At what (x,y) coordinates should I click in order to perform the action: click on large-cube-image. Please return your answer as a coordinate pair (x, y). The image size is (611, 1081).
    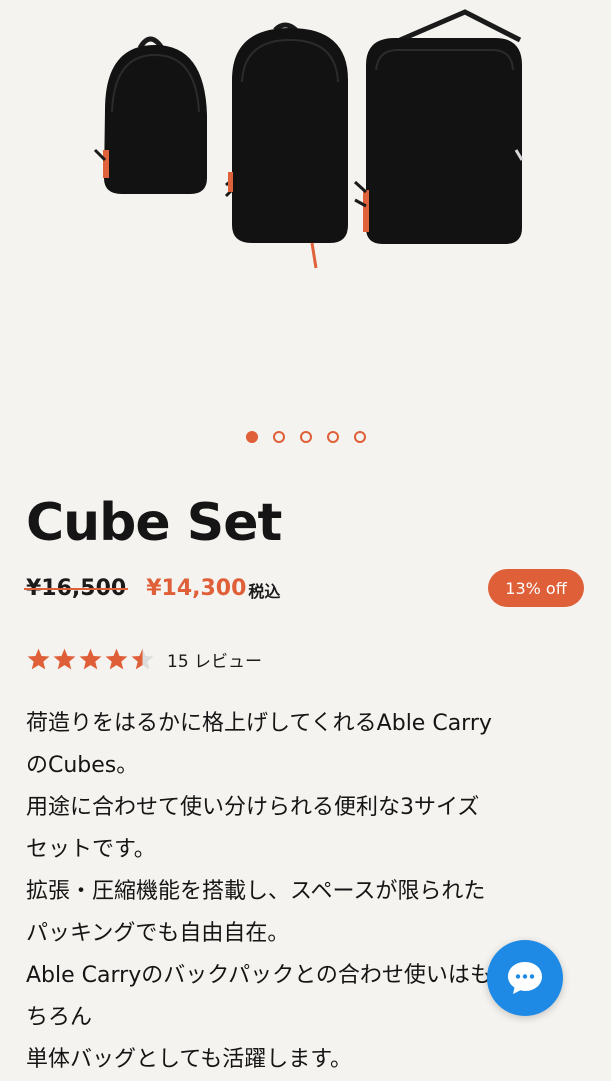
    Looking at the image, I should click on (438, 126).